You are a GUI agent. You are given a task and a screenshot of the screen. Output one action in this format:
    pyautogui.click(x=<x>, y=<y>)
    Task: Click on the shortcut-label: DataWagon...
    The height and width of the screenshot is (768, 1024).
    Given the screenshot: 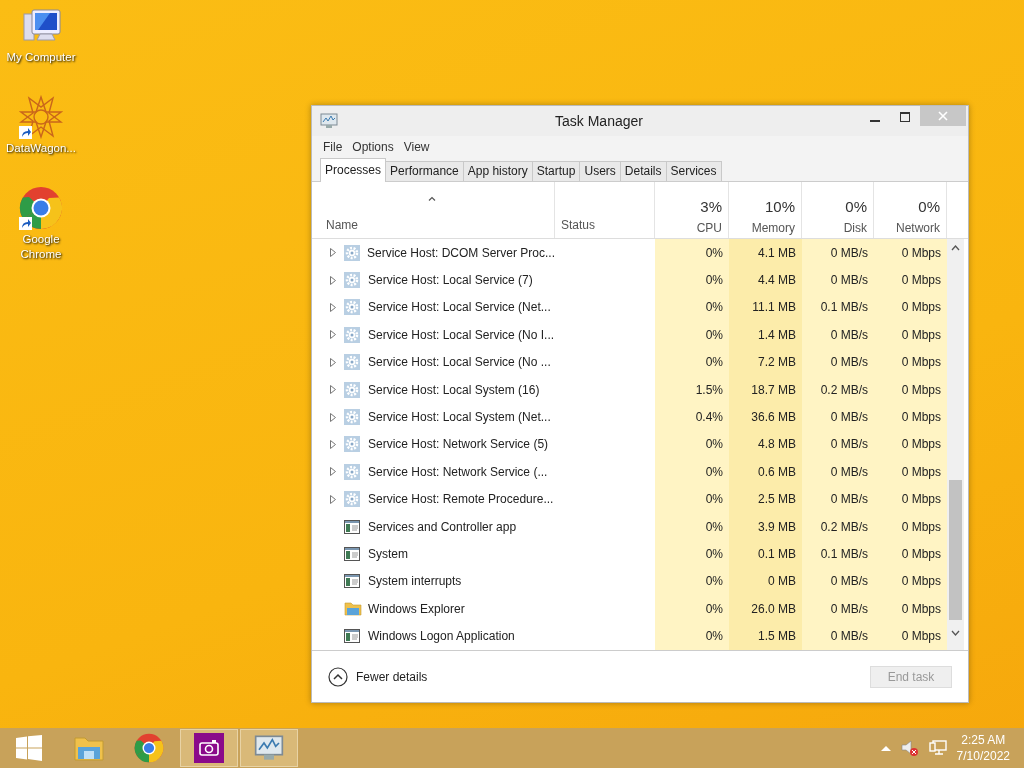 What is the action you would take?
    pyautogui.click(x=41, y=148)
    